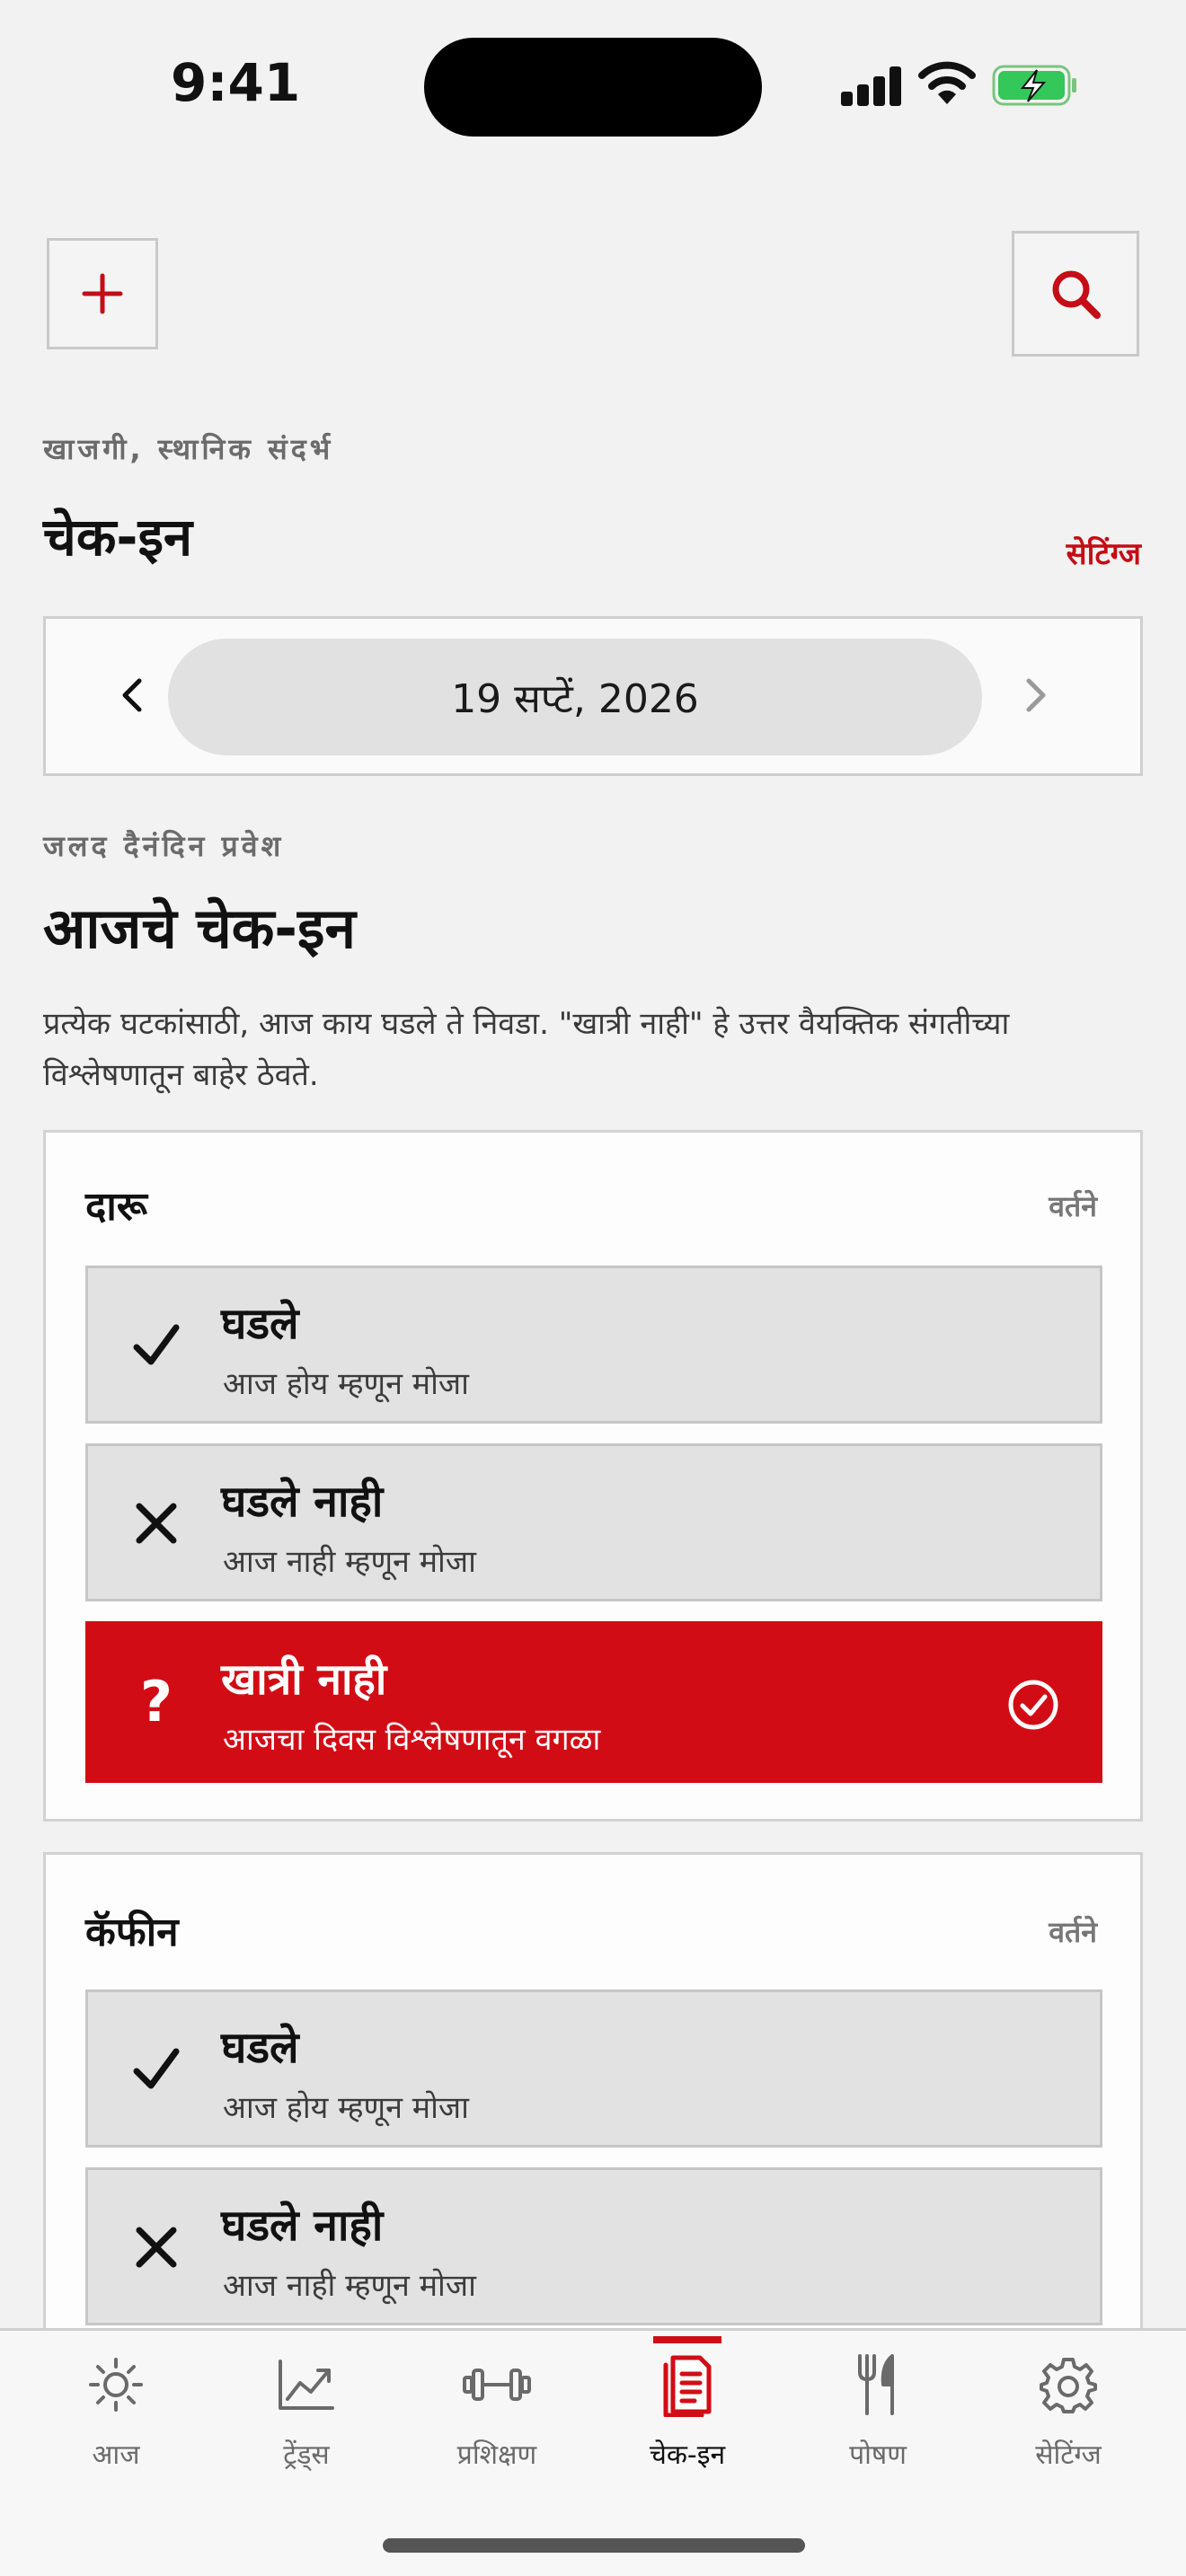  What do you see at coordinates (497, 2385) in the screenshot?
I see `dumbbell-icon` at bounding box center [497, 2385].